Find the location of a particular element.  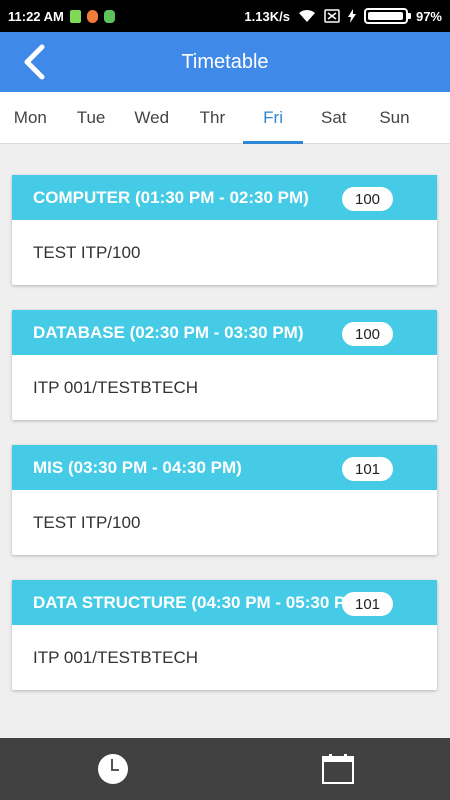

tab-tue: Tue is located at coordinates (91, 117).